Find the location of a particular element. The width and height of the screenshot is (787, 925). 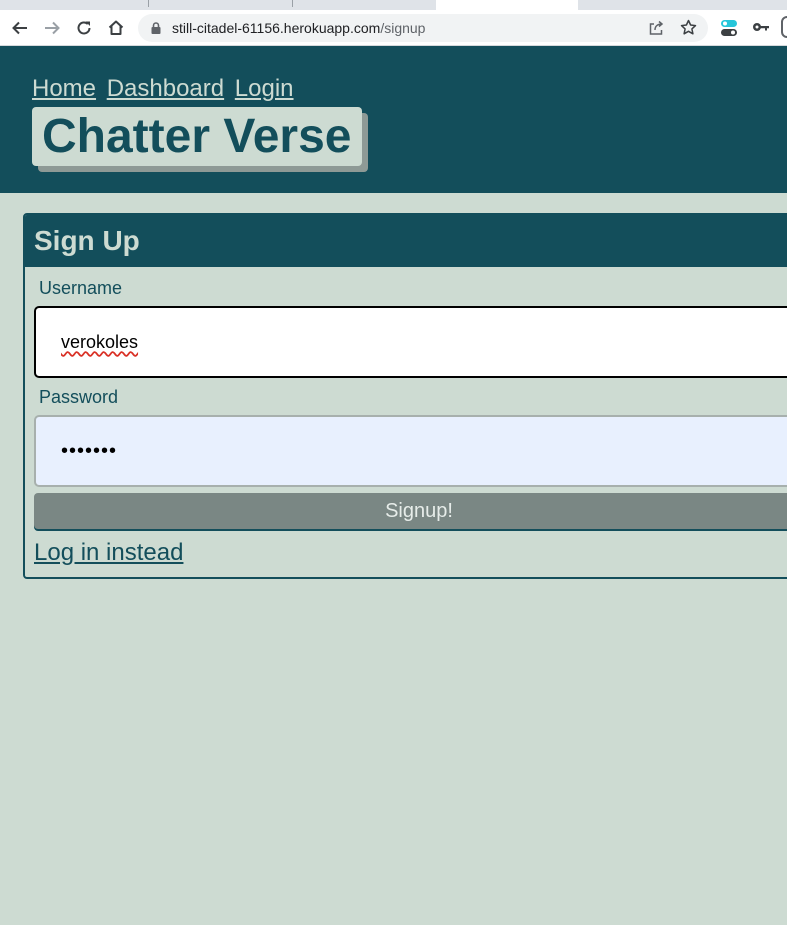

key-icon is located at coordinates (761, 27).